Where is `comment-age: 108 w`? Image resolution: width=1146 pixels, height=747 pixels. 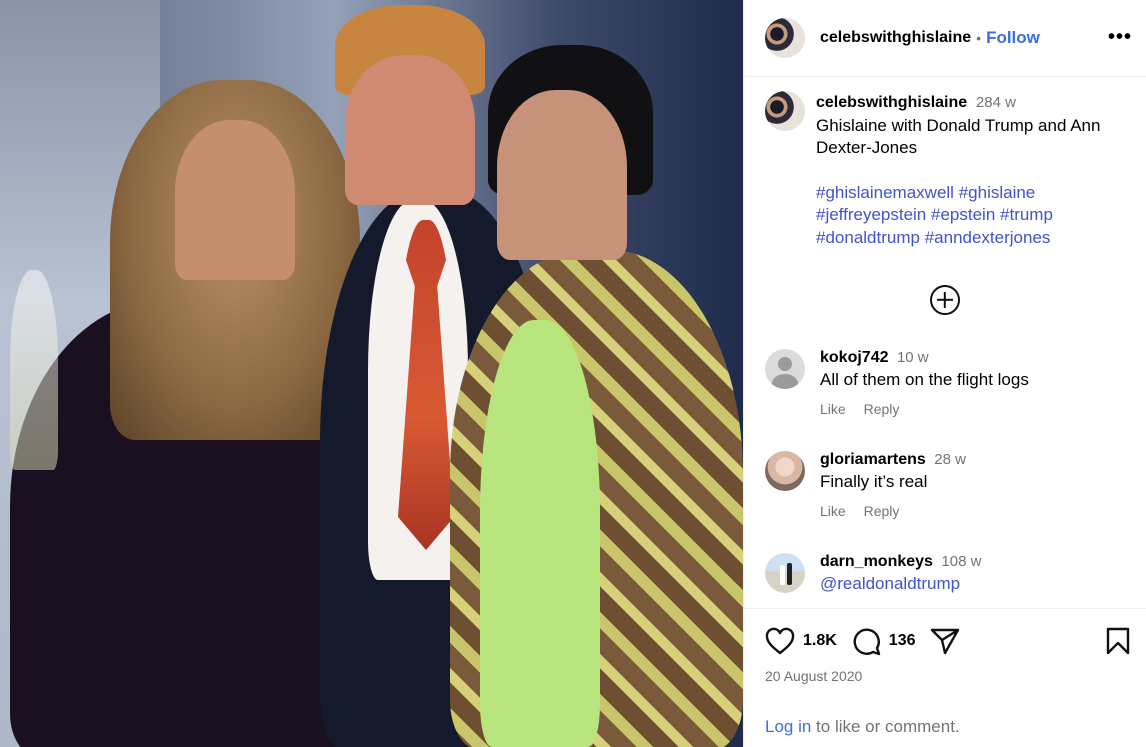
comment-age: 108 w is located at coordinates (961, 561).